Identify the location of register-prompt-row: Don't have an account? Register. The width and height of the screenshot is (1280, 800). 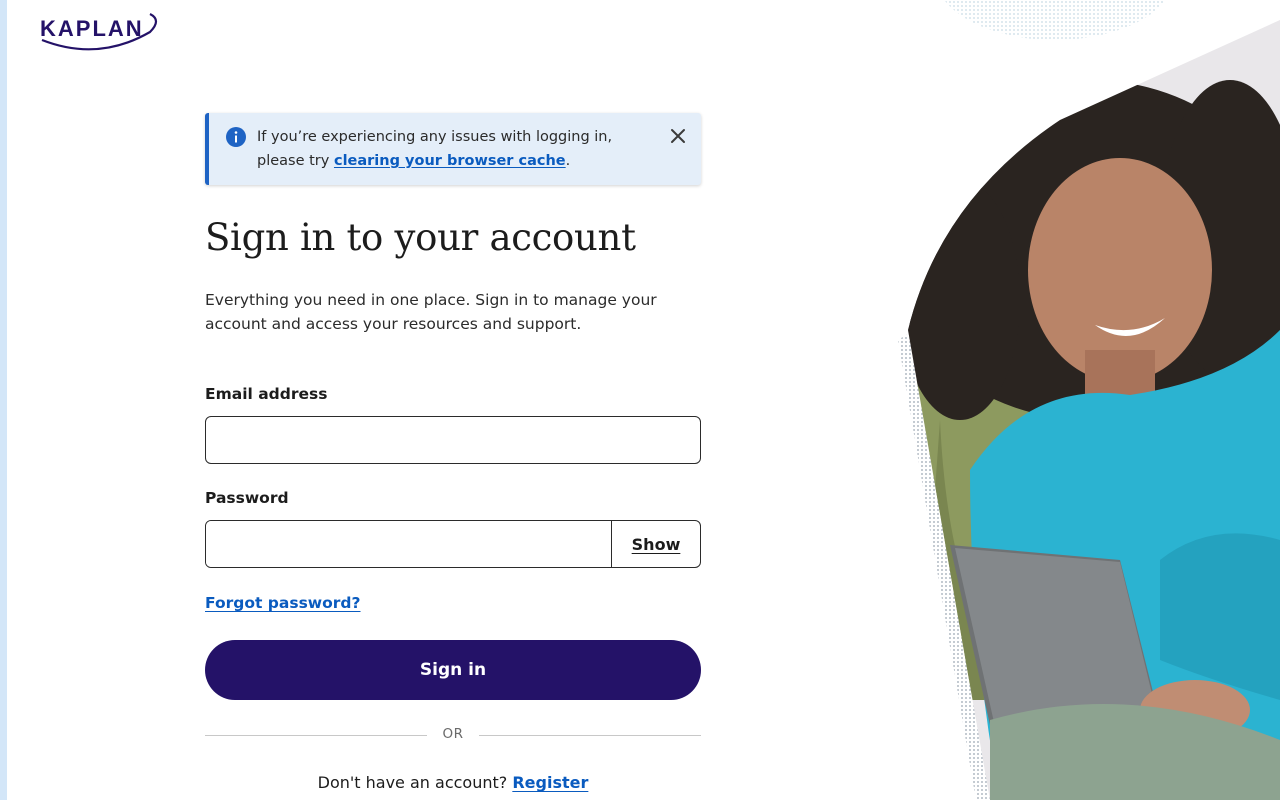
(453, 782).